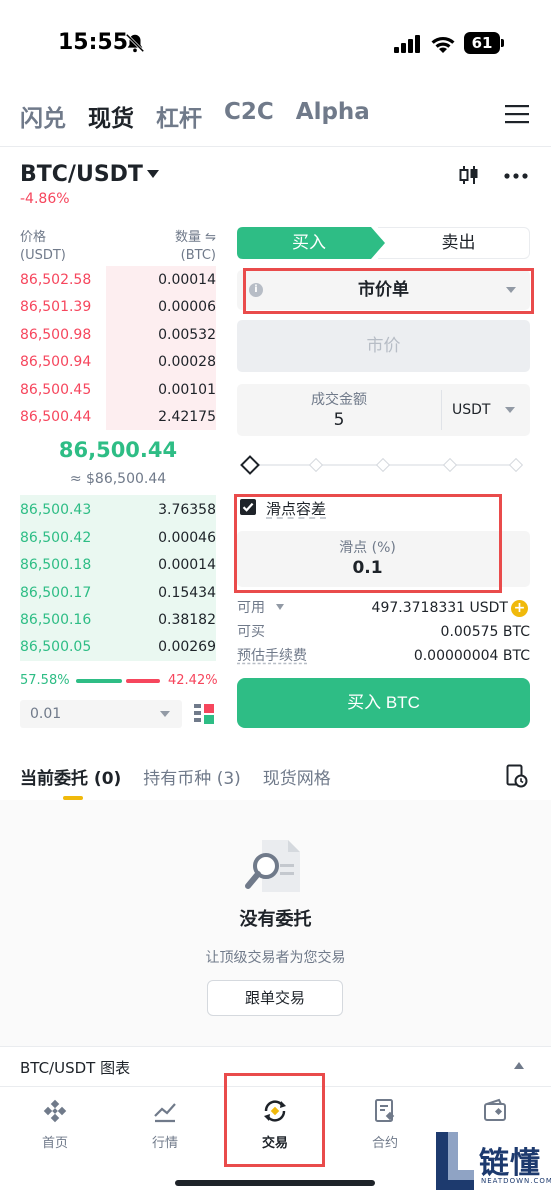  I want to click on last-price: 86,500.44, so click(118, 450).